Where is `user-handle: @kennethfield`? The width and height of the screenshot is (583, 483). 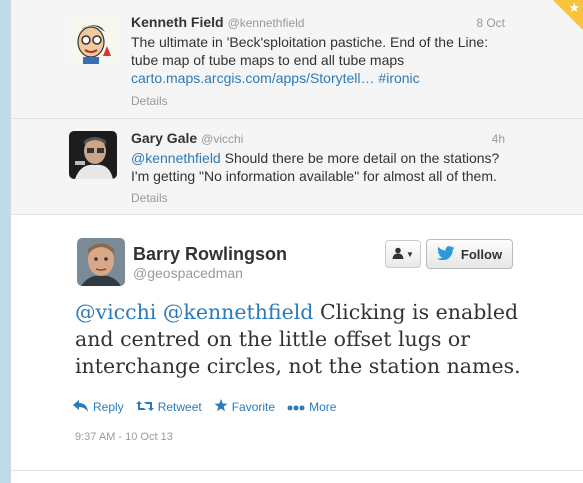 user-handle: @kennethfield is located at coordinates (266, 23).